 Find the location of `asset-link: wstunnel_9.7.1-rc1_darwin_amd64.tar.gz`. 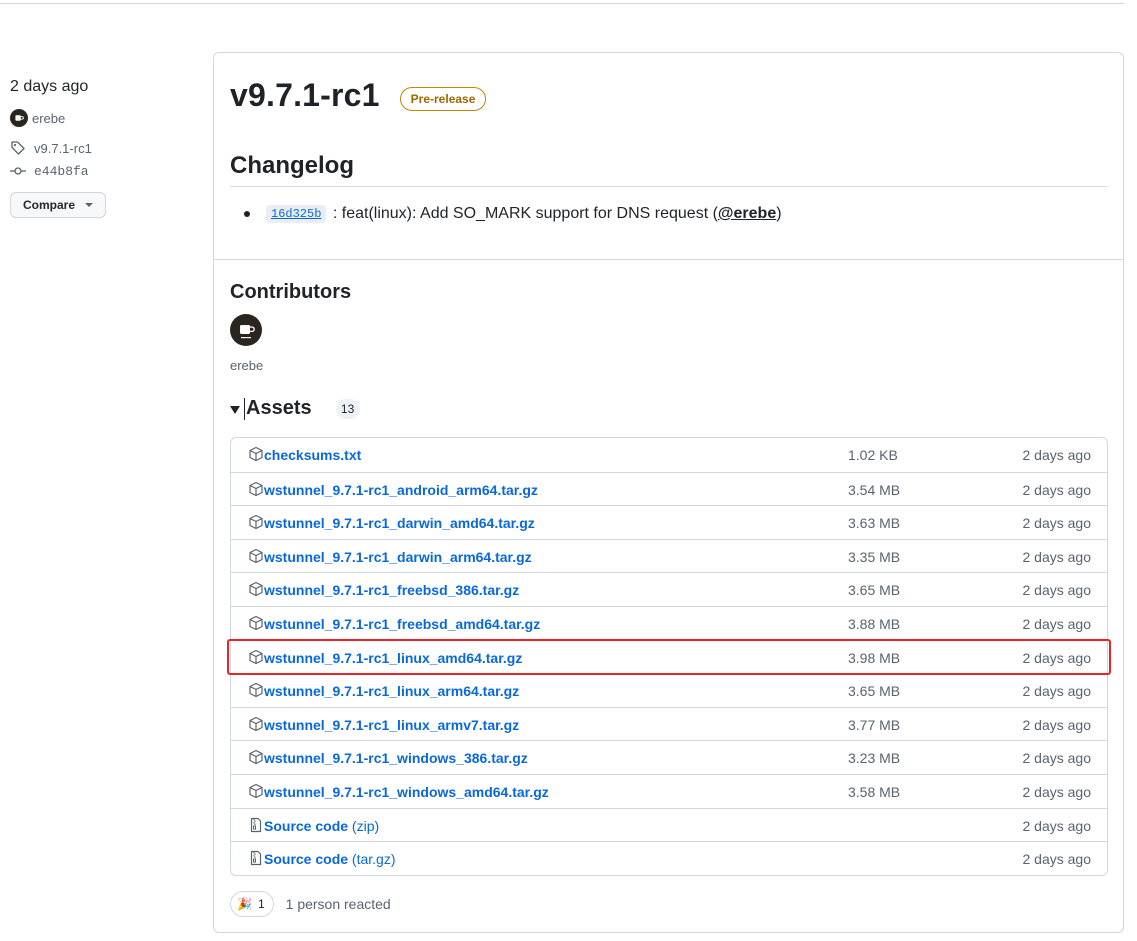

asset-link: wstunnel_9.7.1-rc1_darwin_amd64.tar.gz is located at coordinates (399, 523).